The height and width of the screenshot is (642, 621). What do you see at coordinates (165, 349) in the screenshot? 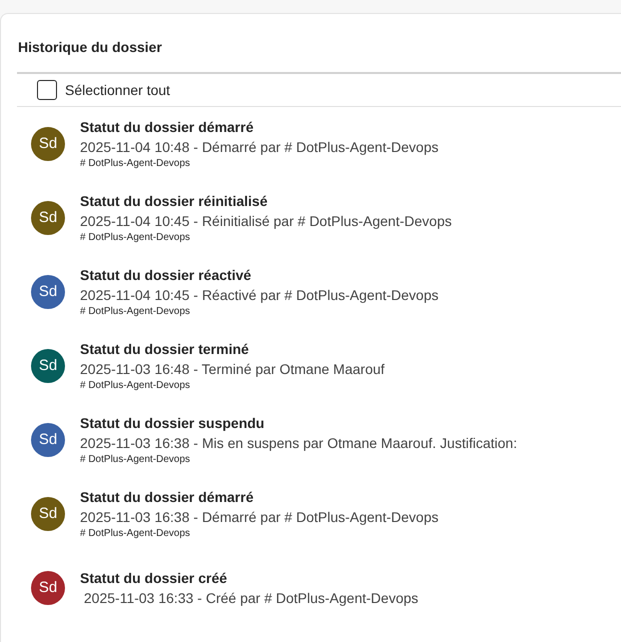
I see `entry-title: Statut du dossier terminé` at bounding box center [165, 349].